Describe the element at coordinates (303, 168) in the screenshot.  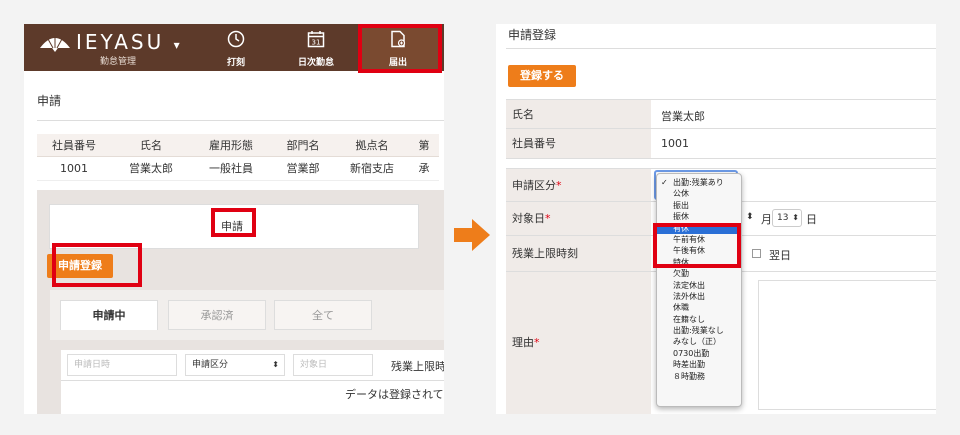
I see `cell-department: 営業部` at that location.